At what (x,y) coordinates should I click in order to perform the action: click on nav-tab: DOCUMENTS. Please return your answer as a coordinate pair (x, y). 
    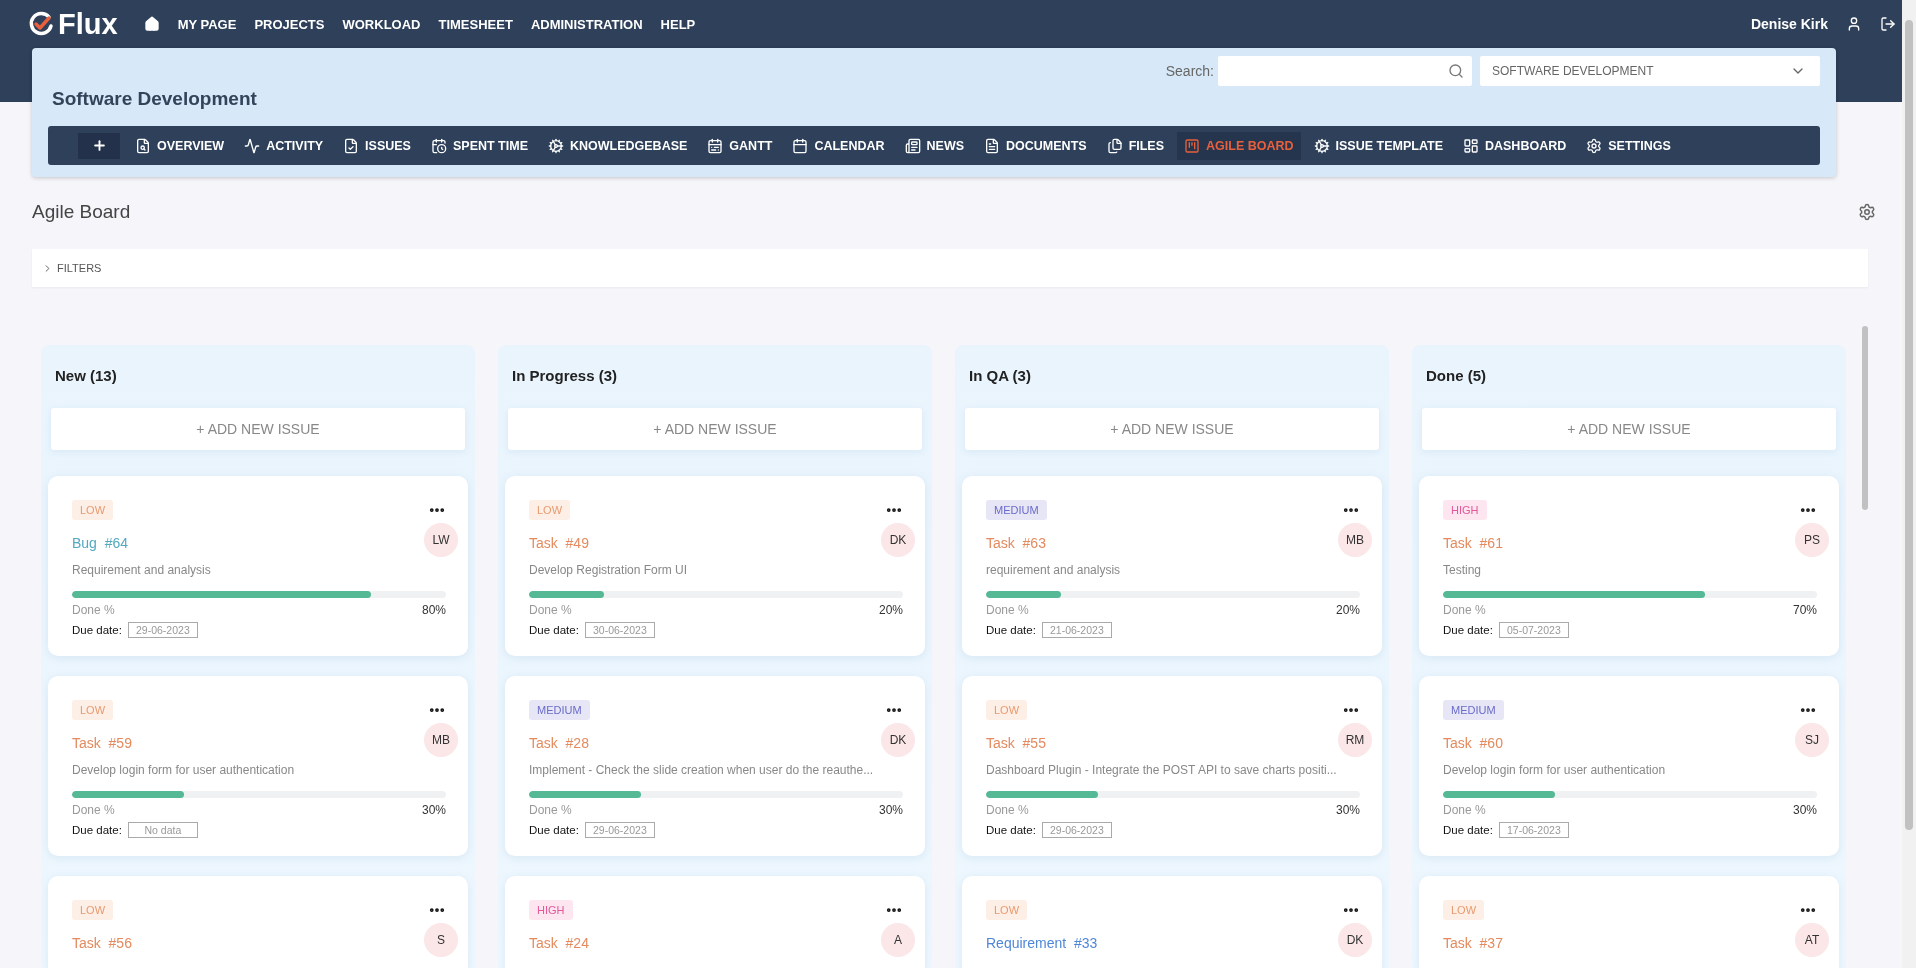
    Looking at the image, I should click on (1035, 145).